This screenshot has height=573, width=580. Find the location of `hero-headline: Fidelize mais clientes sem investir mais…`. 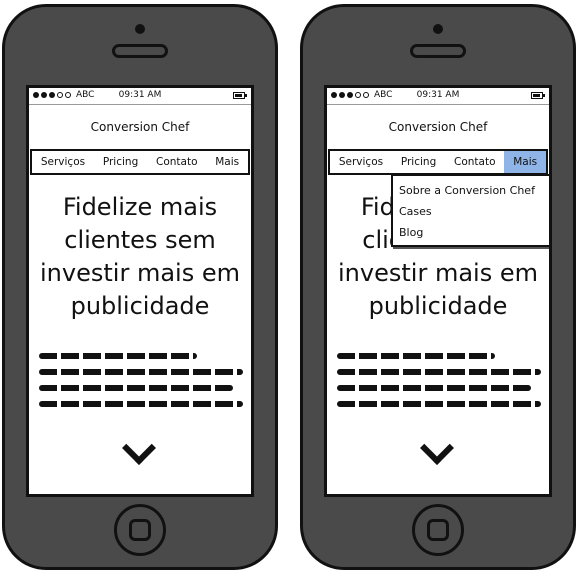

hero-headline: Fidelize mais clientes sem investir mais… is located at coordinates (140, 256).